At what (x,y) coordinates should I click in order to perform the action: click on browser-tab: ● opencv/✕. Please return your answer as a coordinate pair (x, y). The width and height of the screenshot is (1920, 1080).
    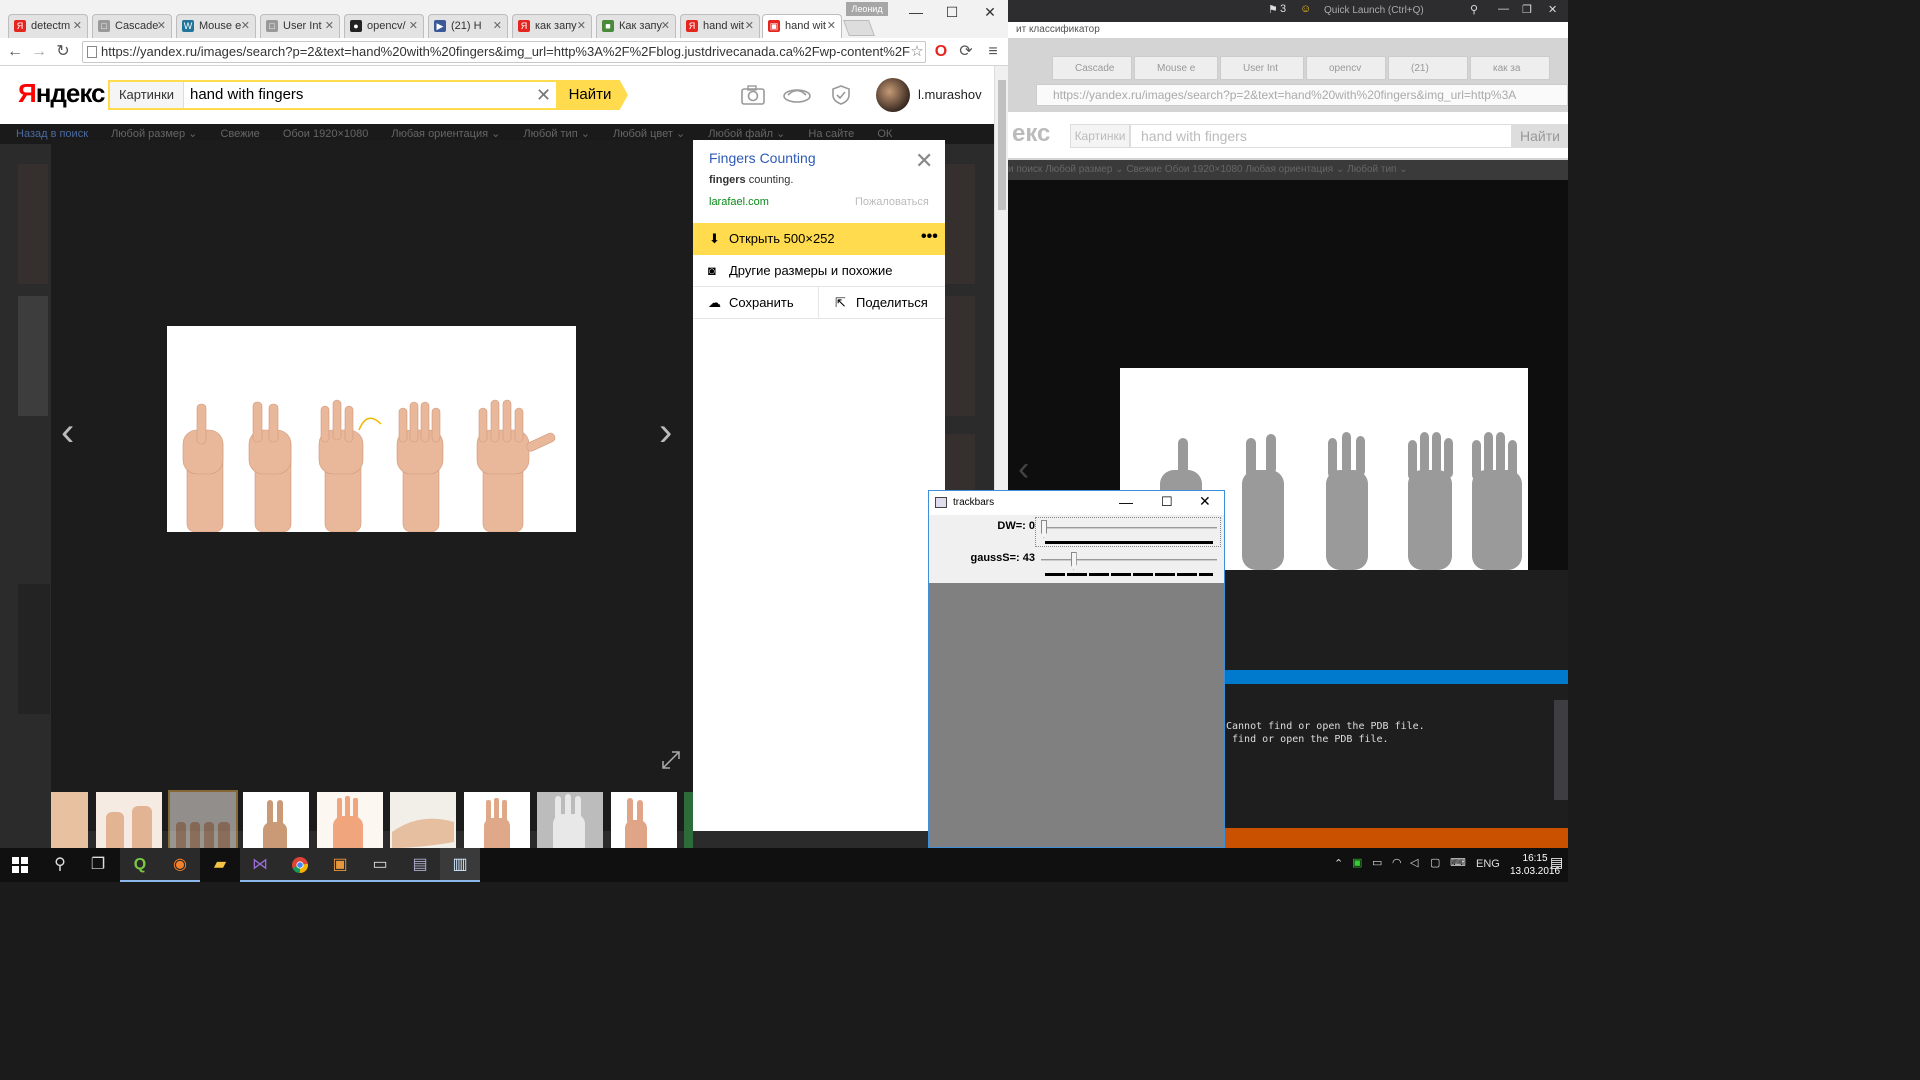
    Looking at the image, I should click on (384, 26).